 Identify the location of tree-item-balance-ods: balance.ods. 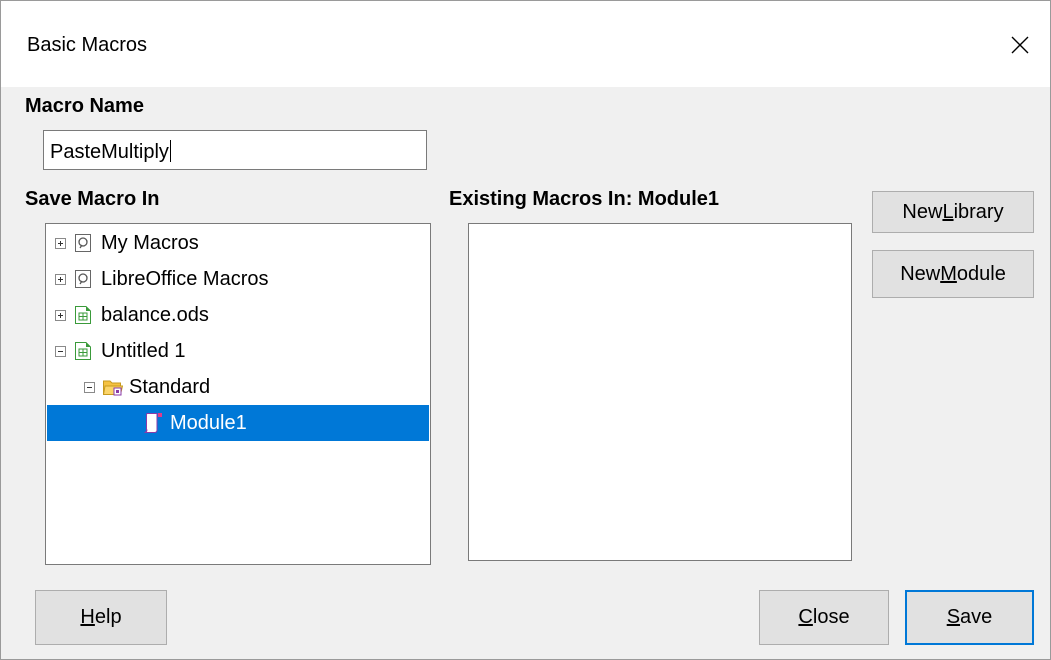
(238, 315).